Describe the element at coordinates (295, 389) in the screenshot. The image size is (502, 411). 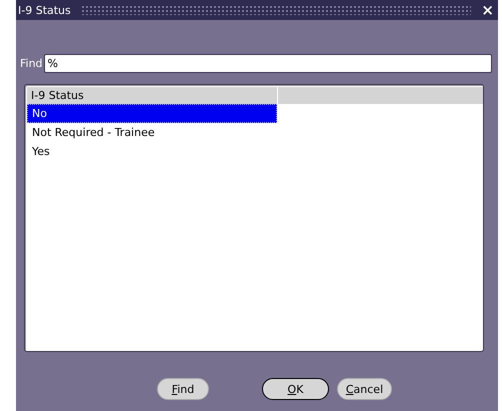
I see `ok-button: OK` at that location.